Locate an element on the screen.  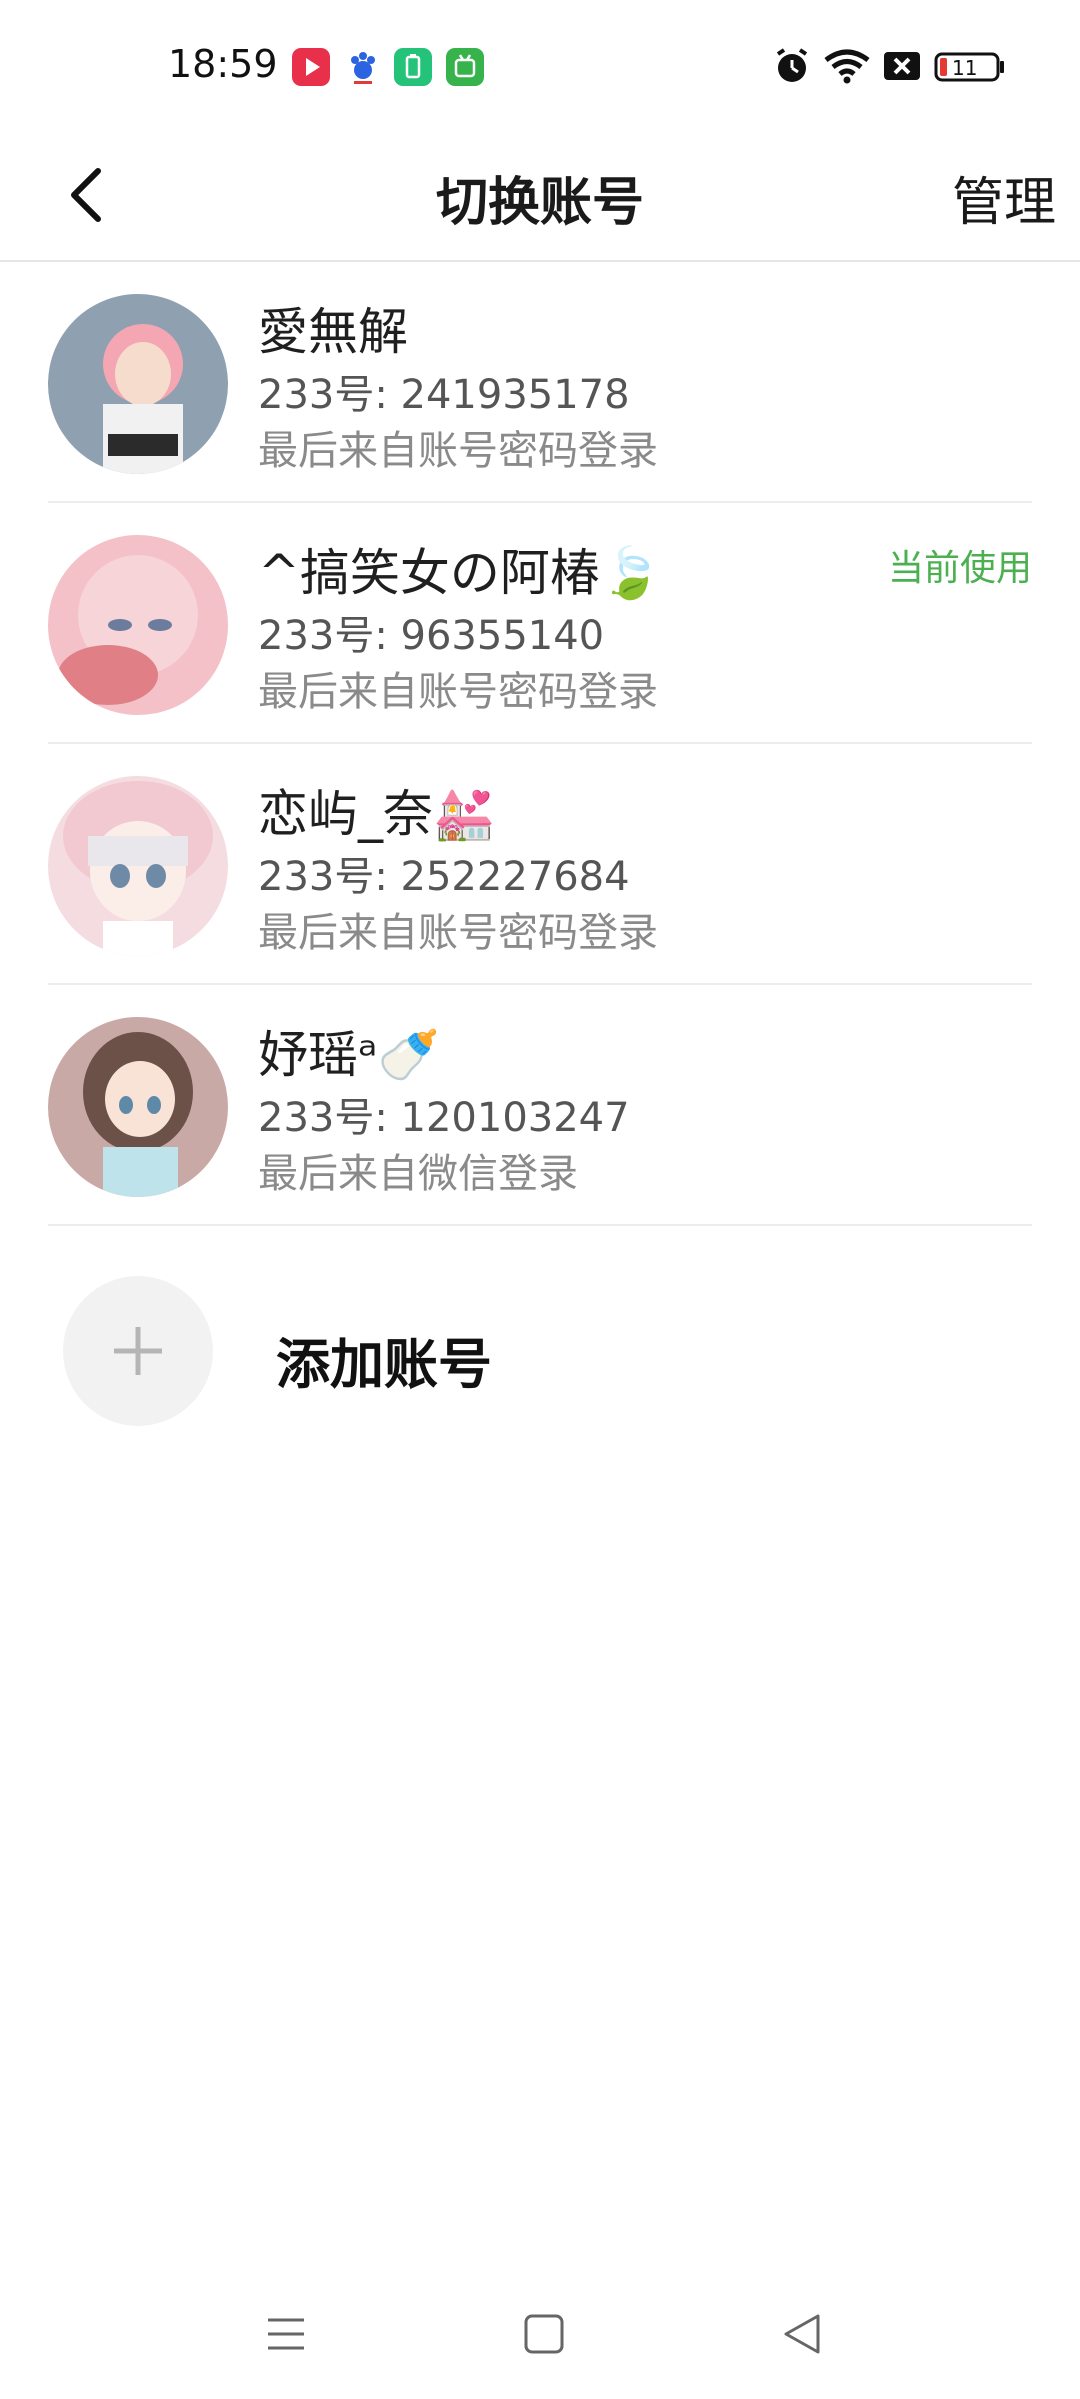
back-nav-button is located at coordinates (802, 2334).